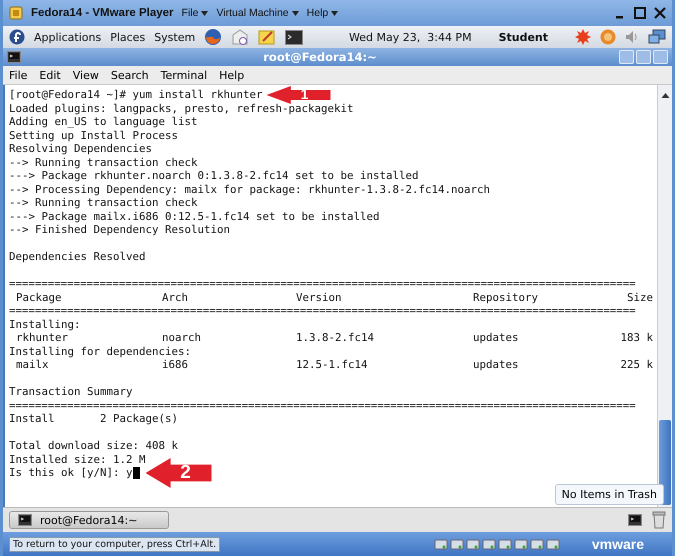  I want to click on workspace-icon, so click(635, 520).